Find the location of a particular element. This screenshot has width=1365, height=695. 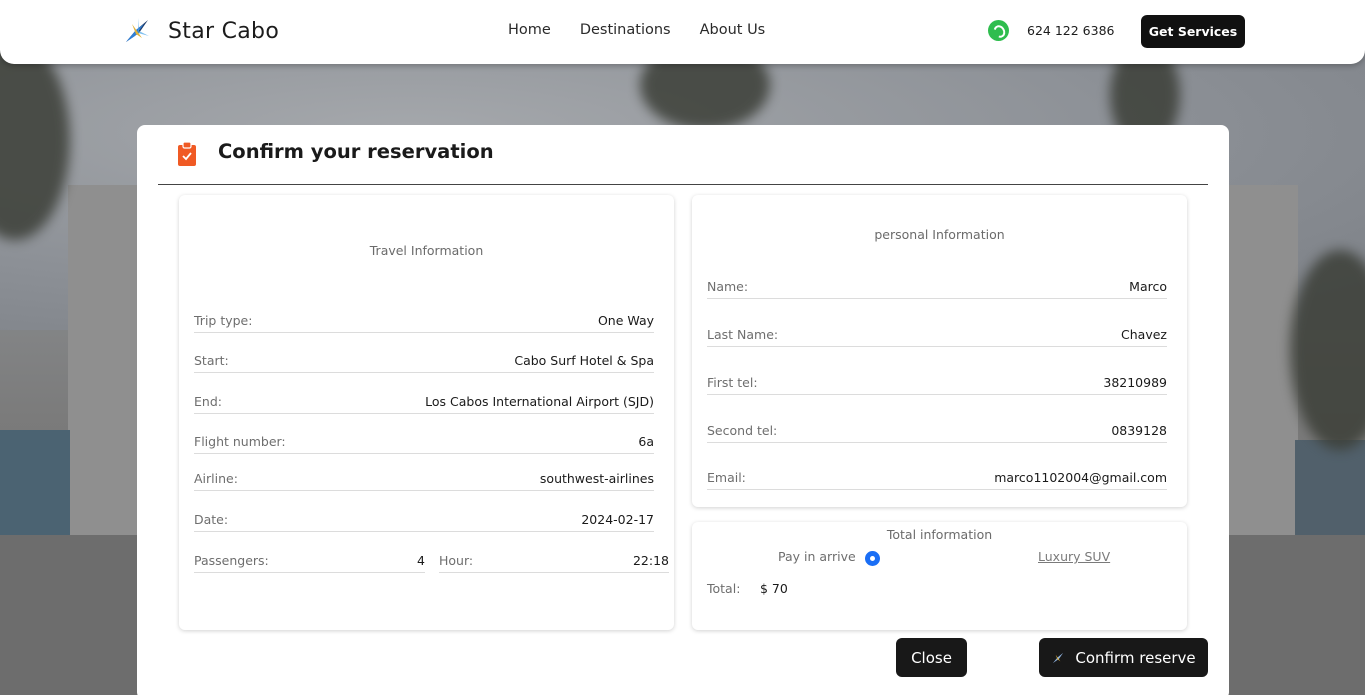

field-name: Name: Marco is located at coordinates (937, 289).